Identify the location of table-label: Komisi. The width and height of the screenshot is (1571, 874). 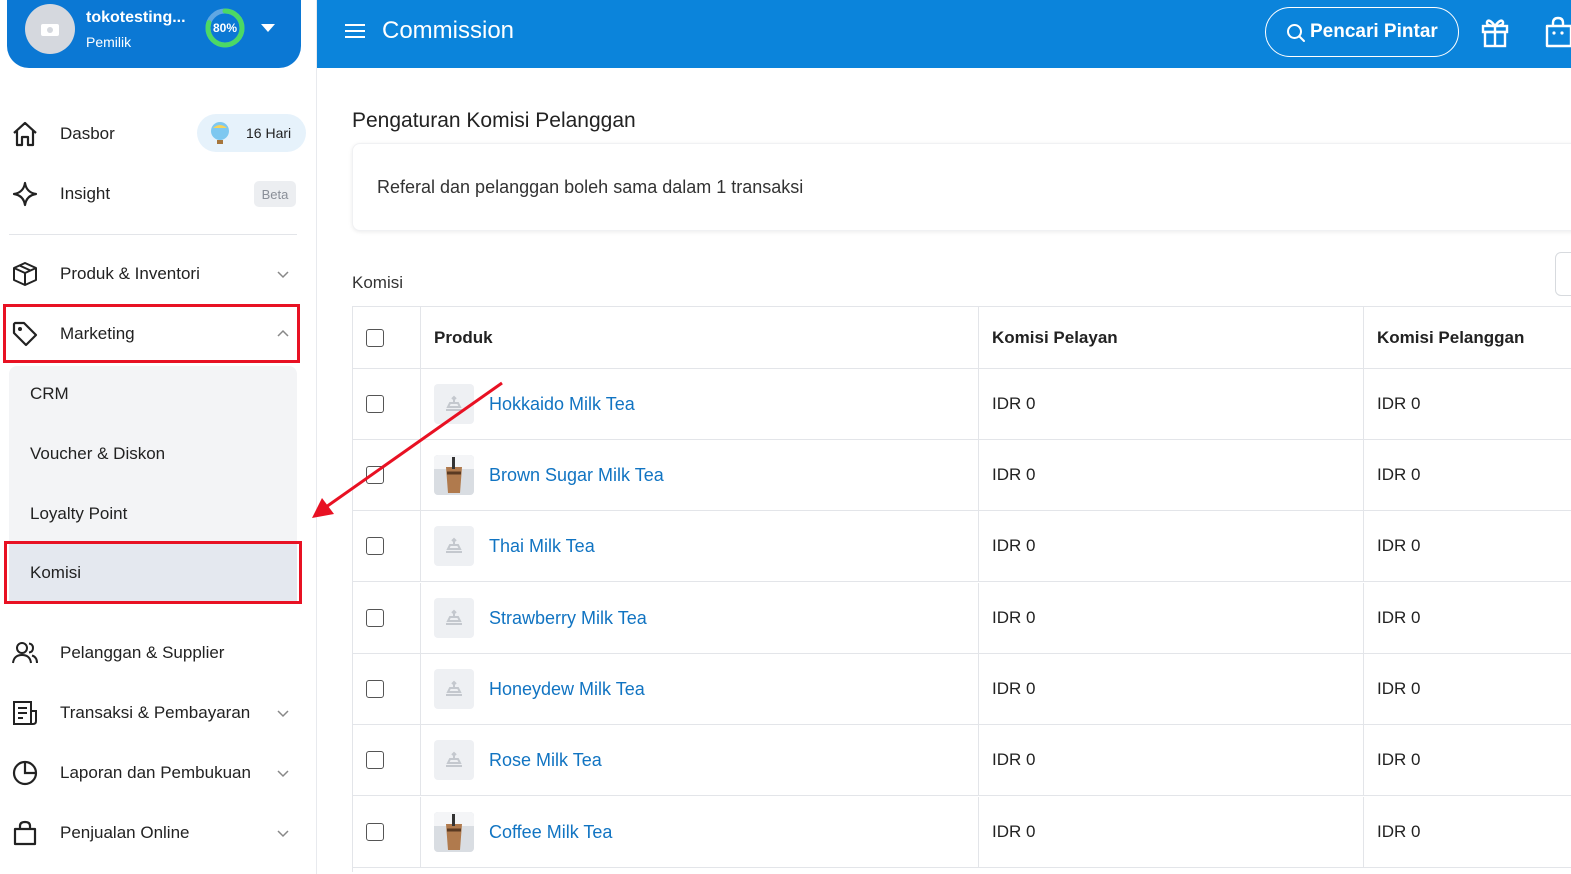
(378, 282).